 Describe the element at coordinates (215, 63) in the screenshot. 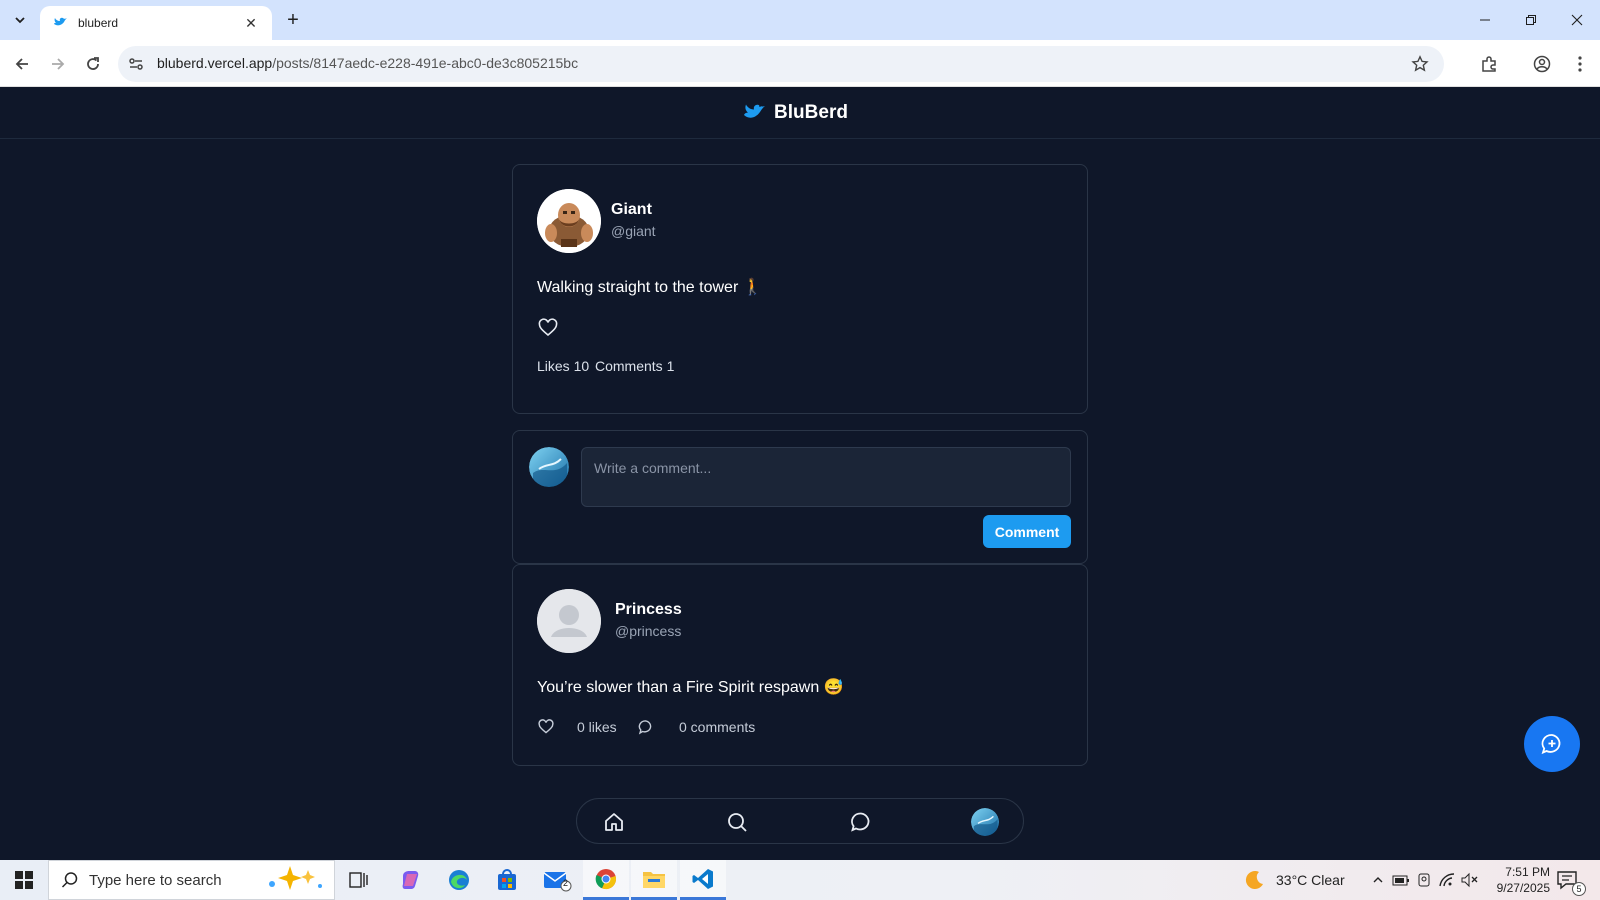

I see `url-host: bluberd.vercel.app` at that location.